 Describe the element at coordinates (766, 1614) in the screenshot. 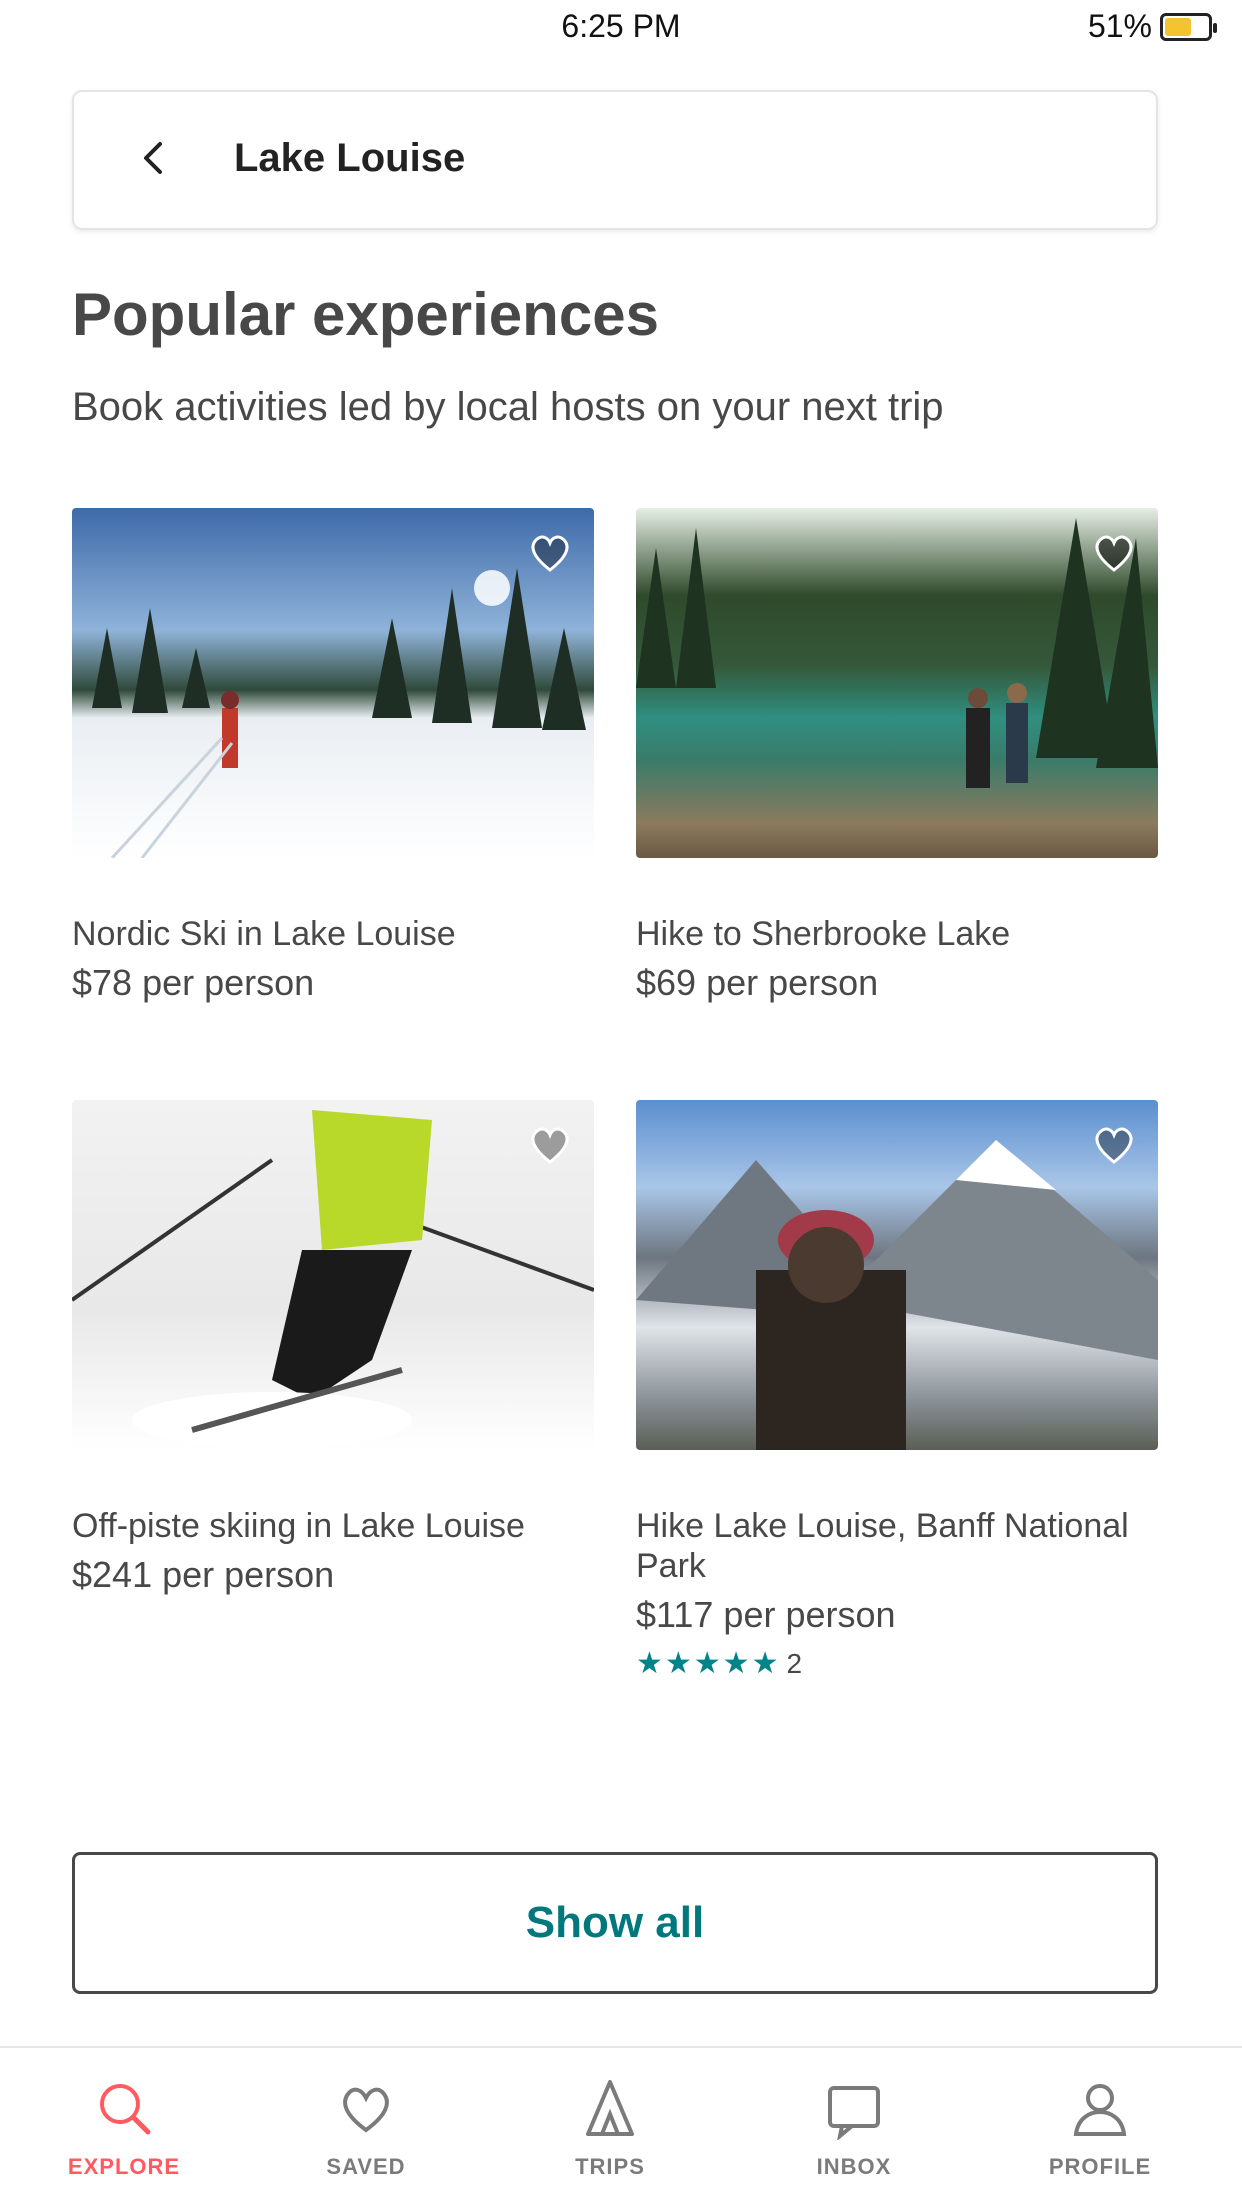

I see `card-price: $117 per person` at that location.